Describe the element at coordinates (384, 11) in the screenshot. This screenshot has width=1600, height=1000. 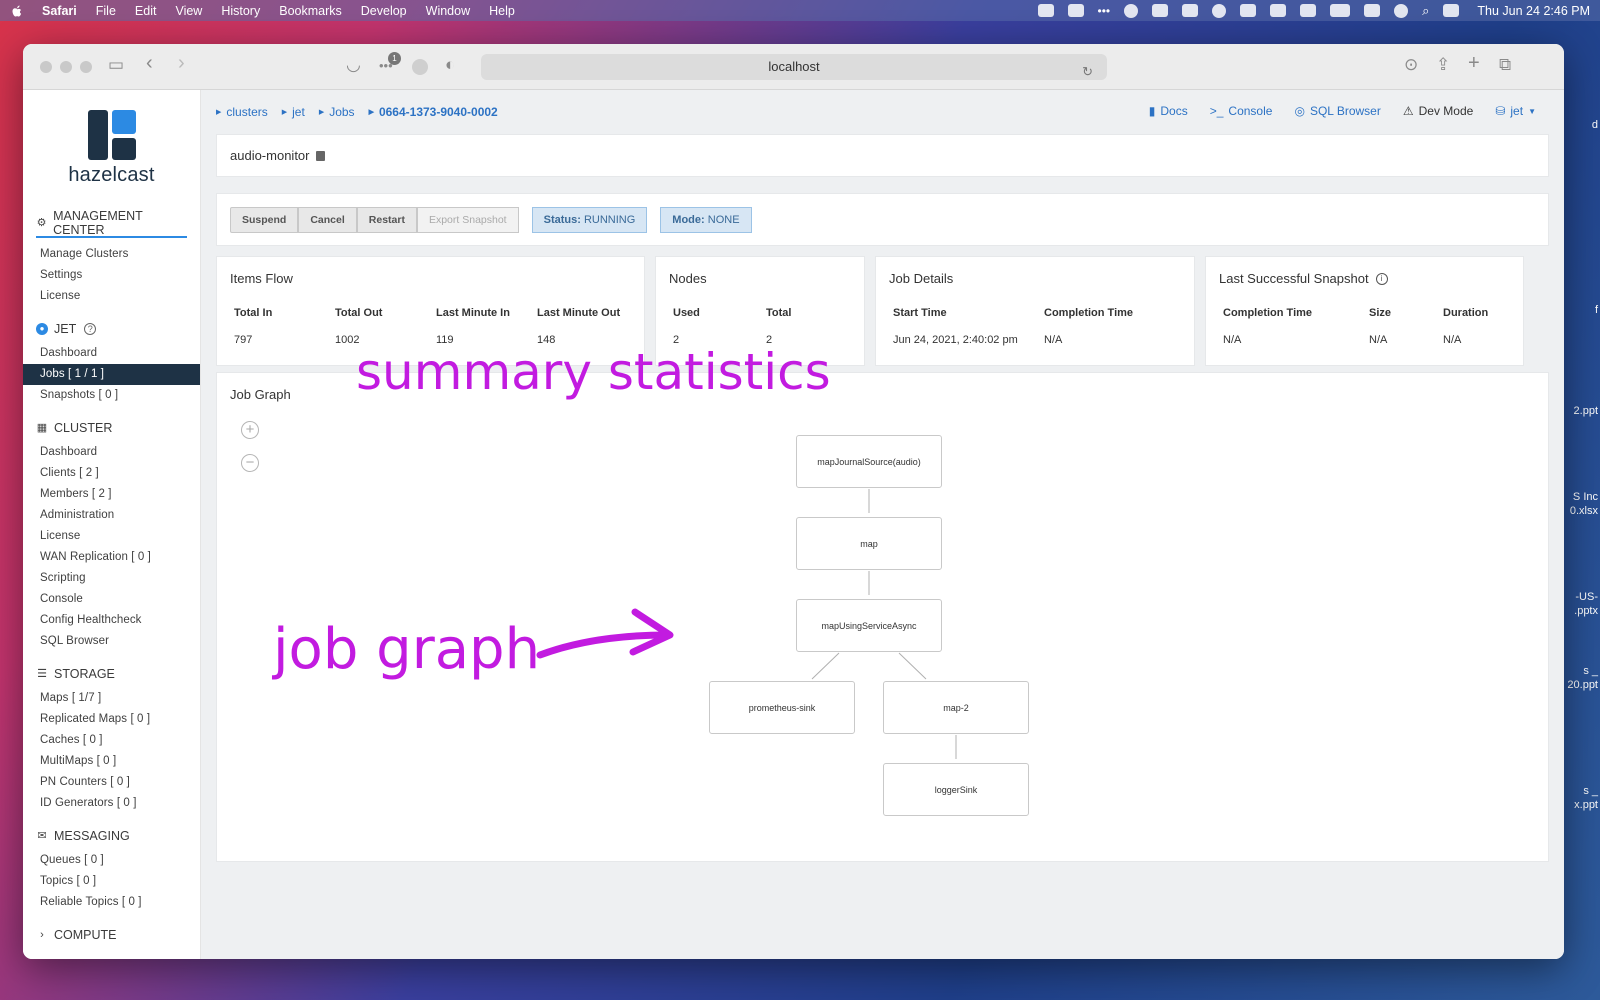
I see `menu-develop: Develop` at that location.